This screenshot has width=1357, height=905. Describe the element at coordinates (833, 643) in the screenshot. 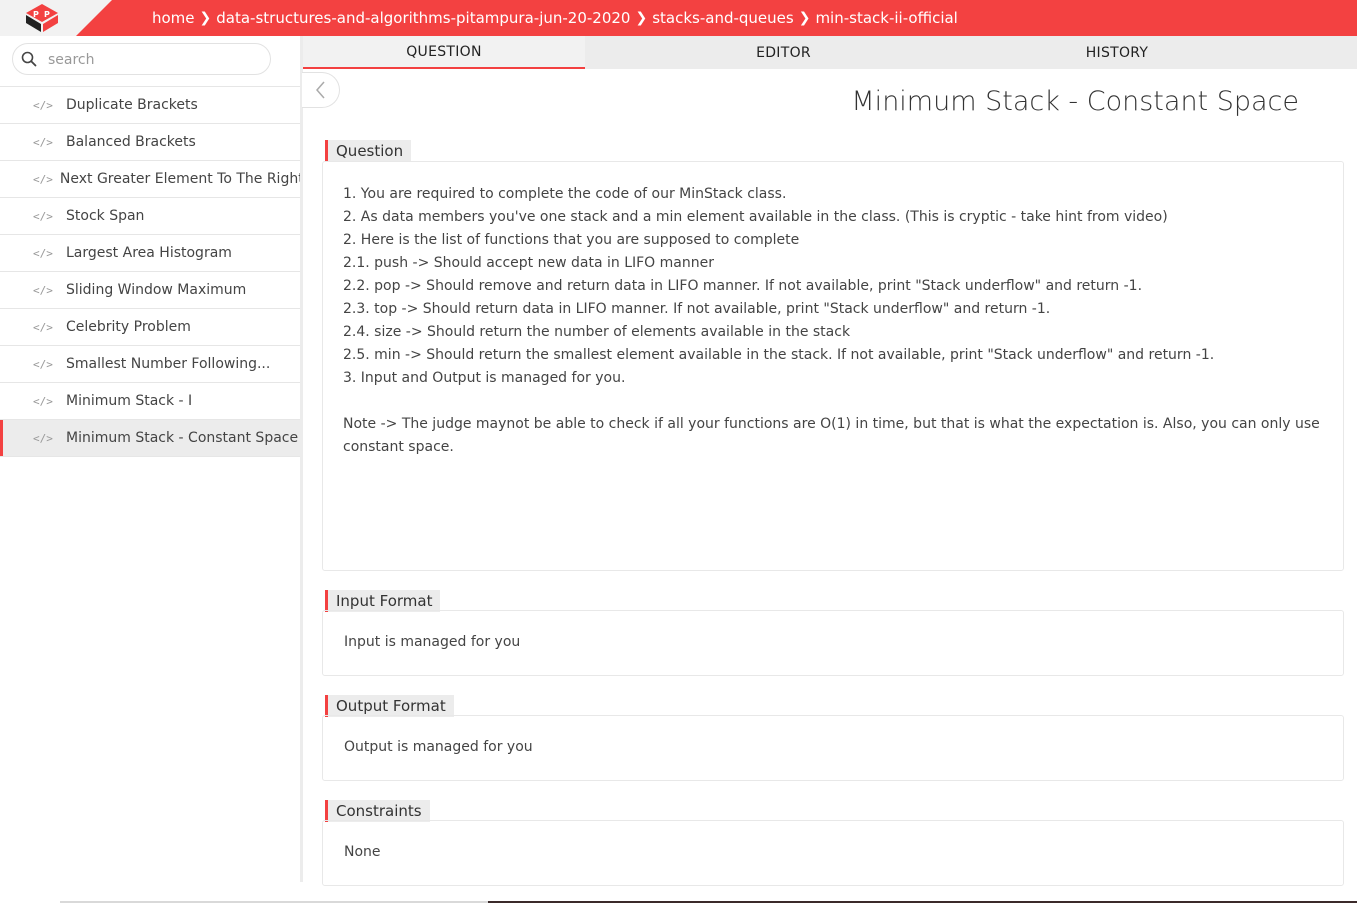

I see `input-format-box: Input is managed for you` at that location.